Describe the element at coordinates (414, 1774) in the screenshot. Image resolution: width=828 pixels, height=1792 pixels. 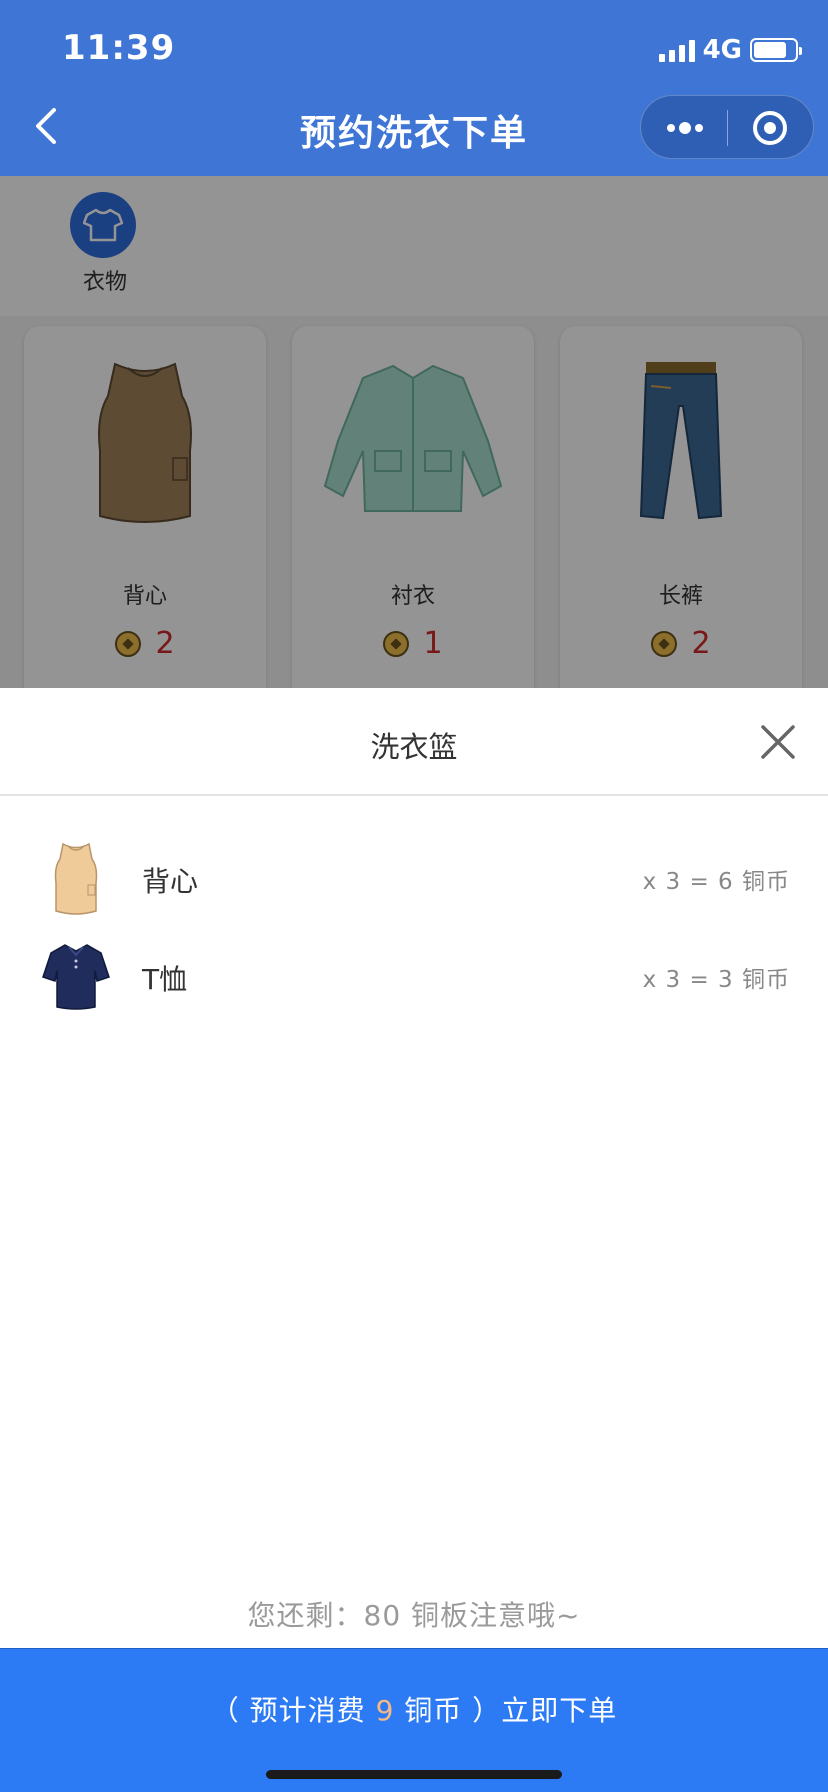
I see `home-indicator` at that location.